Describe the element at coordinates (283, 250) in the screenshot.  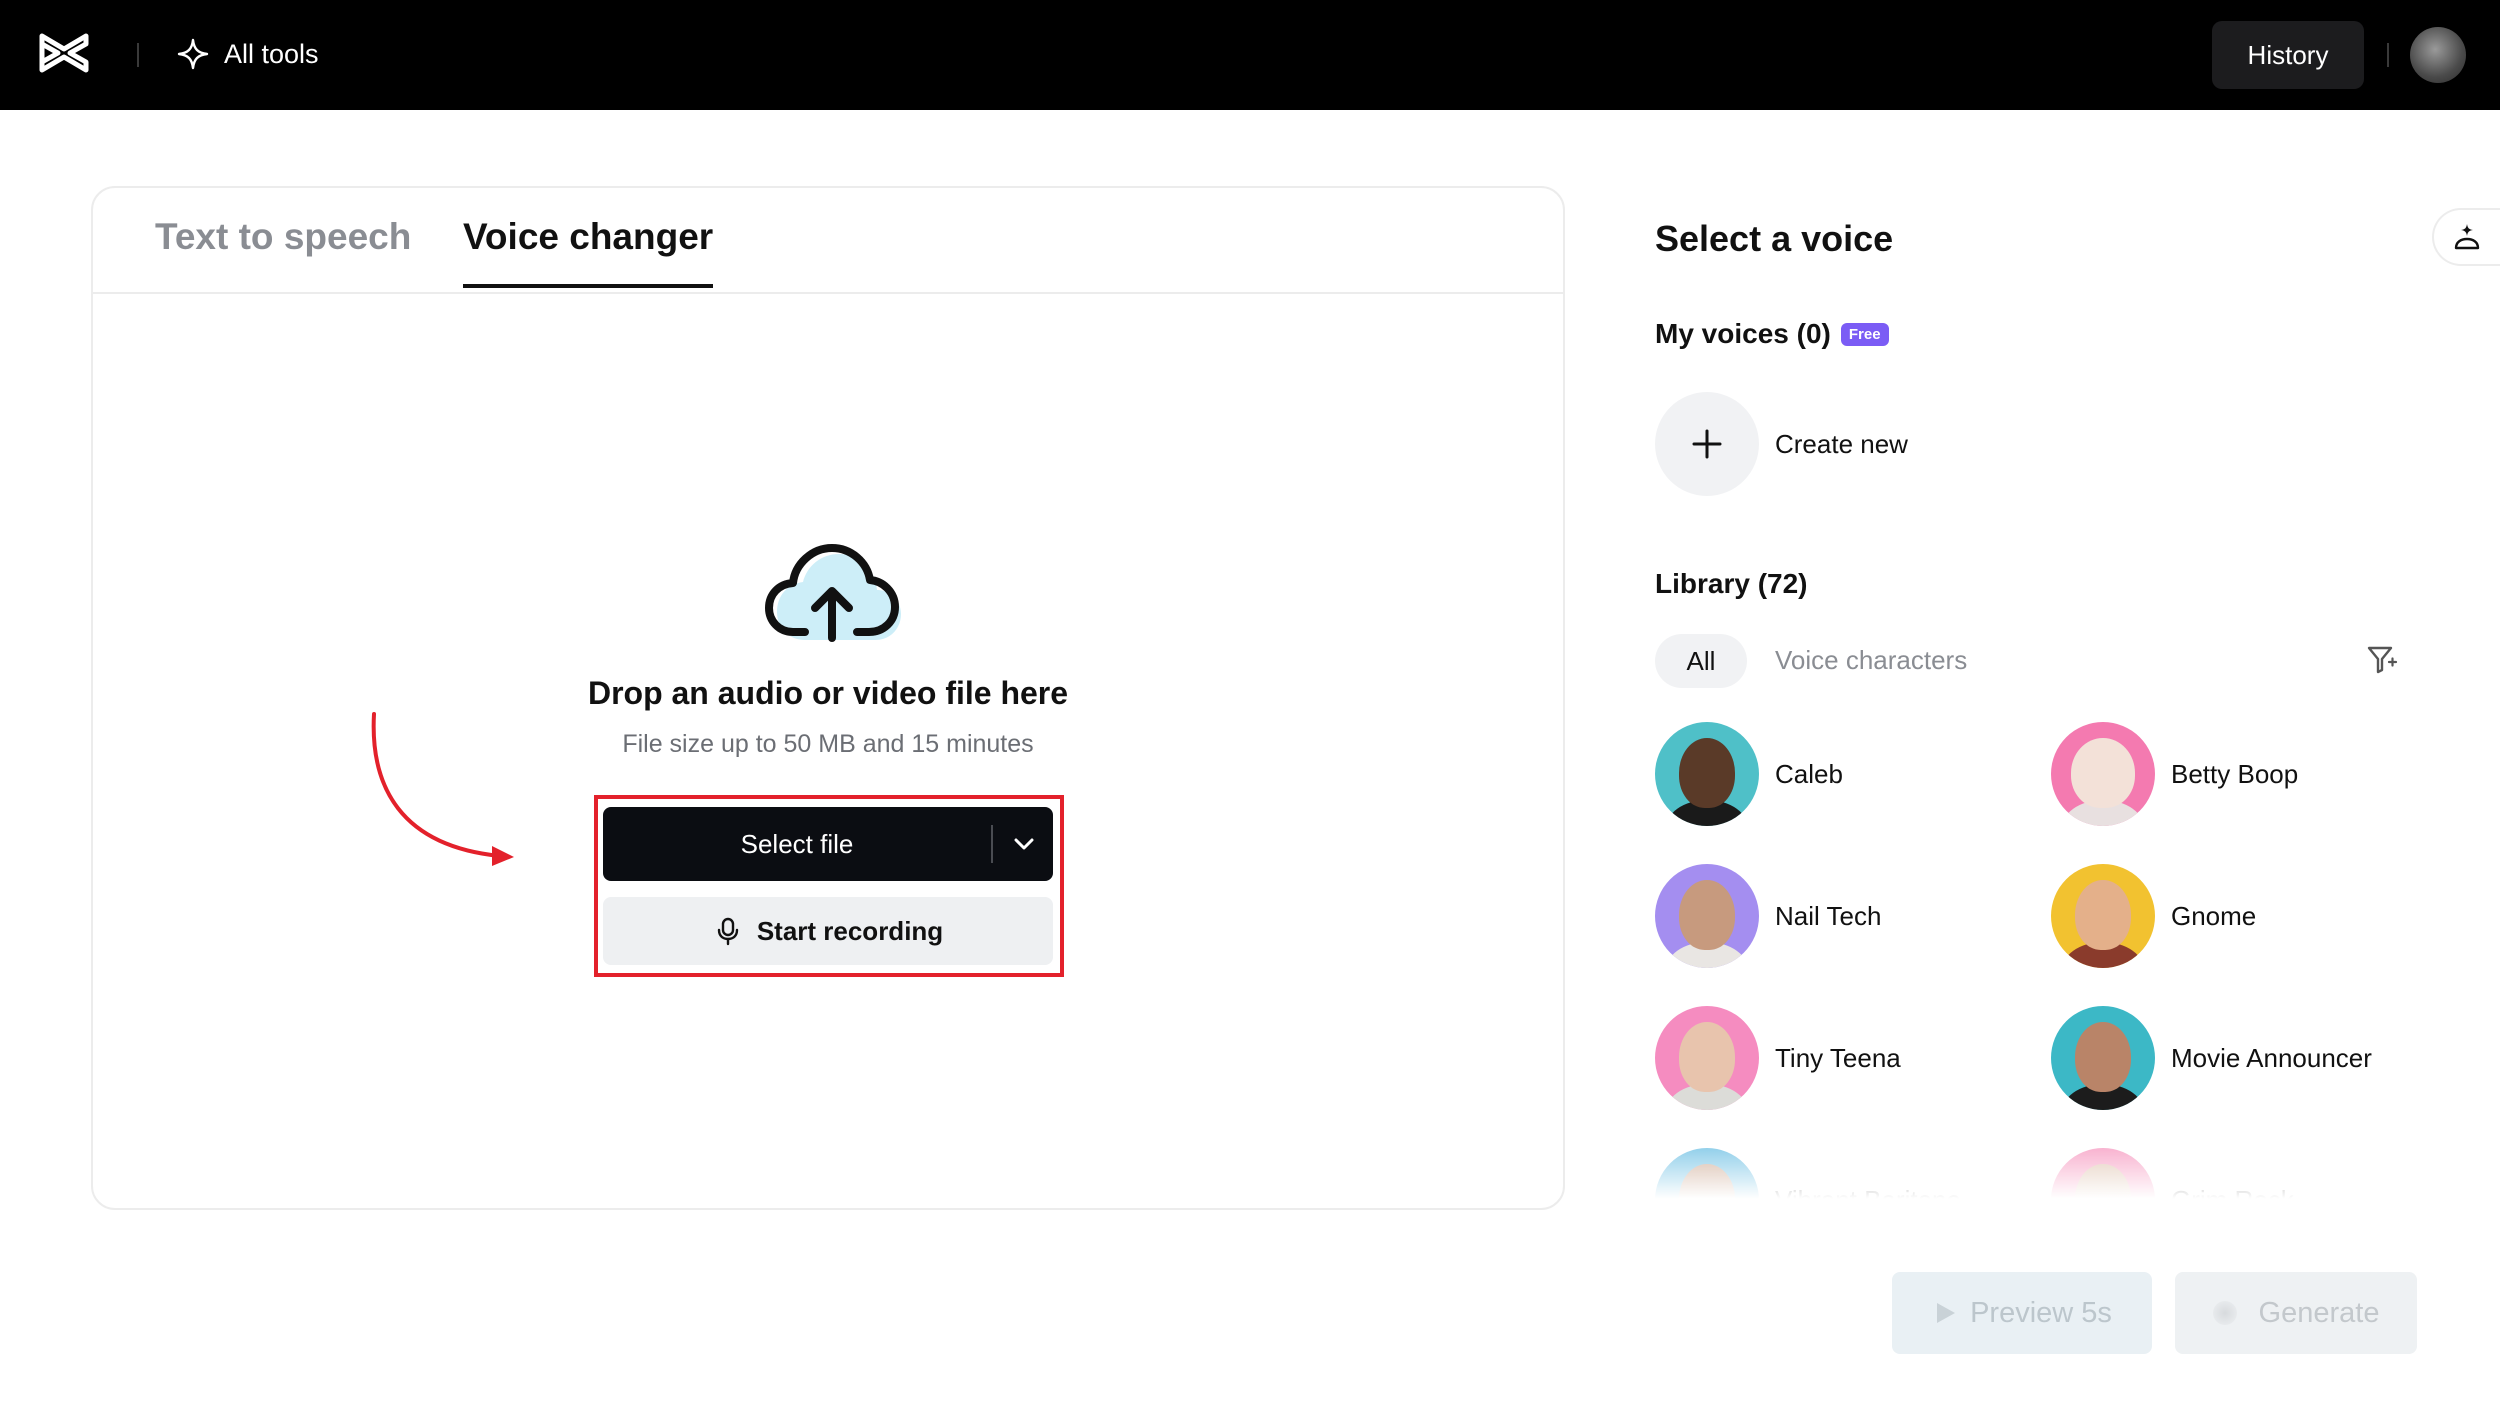
I see `tab-text-to-speech: Text to speech` at that location.